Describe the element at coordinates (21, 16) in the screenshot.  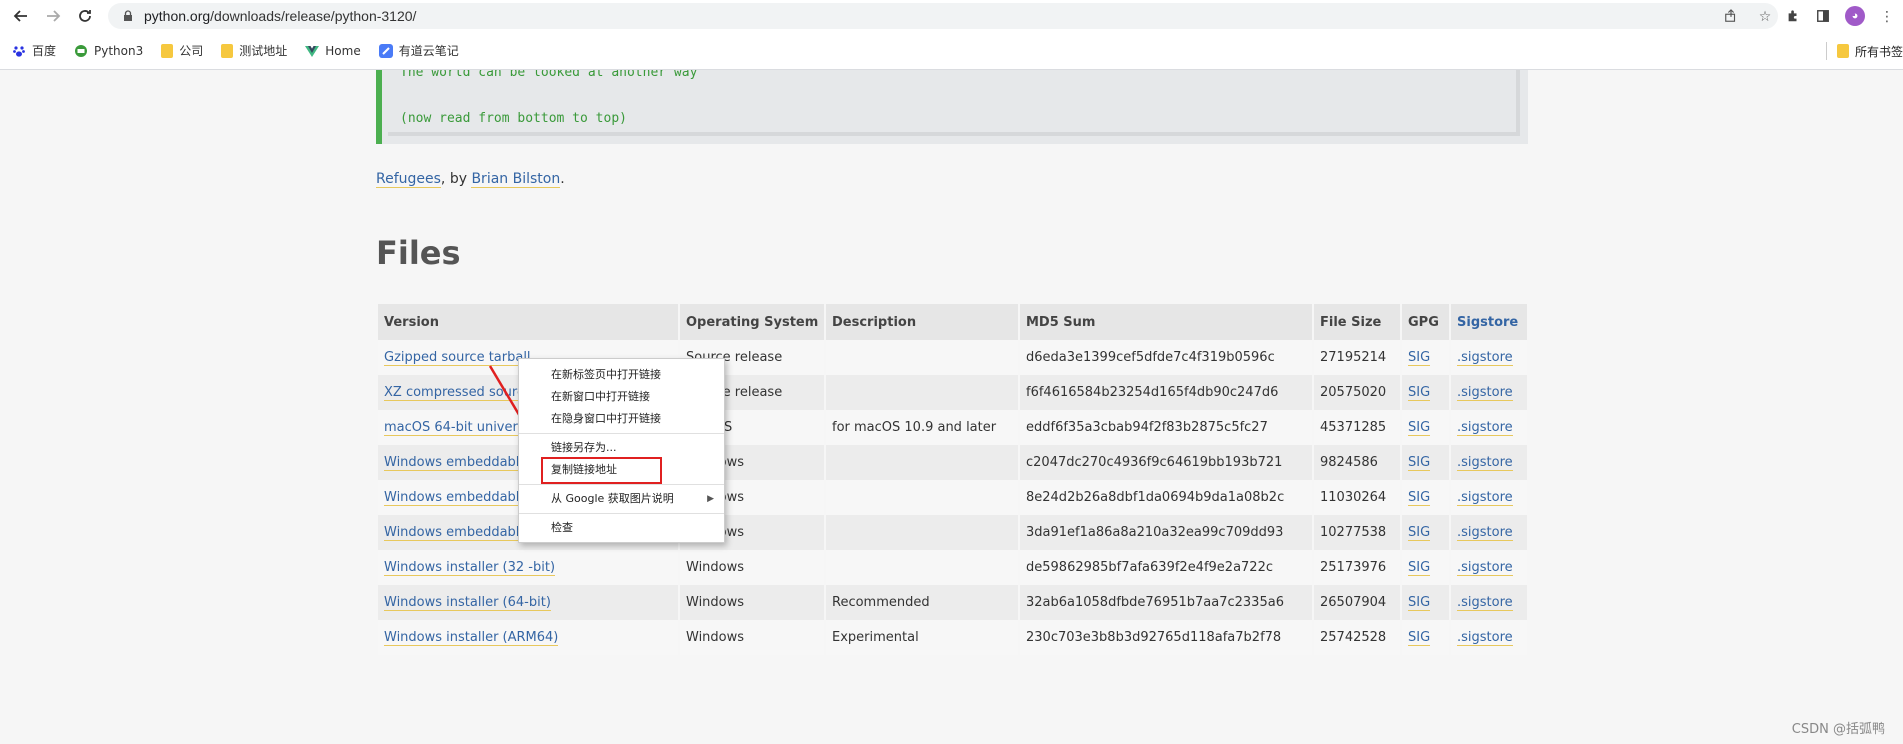
I see `back-icon` at that location.